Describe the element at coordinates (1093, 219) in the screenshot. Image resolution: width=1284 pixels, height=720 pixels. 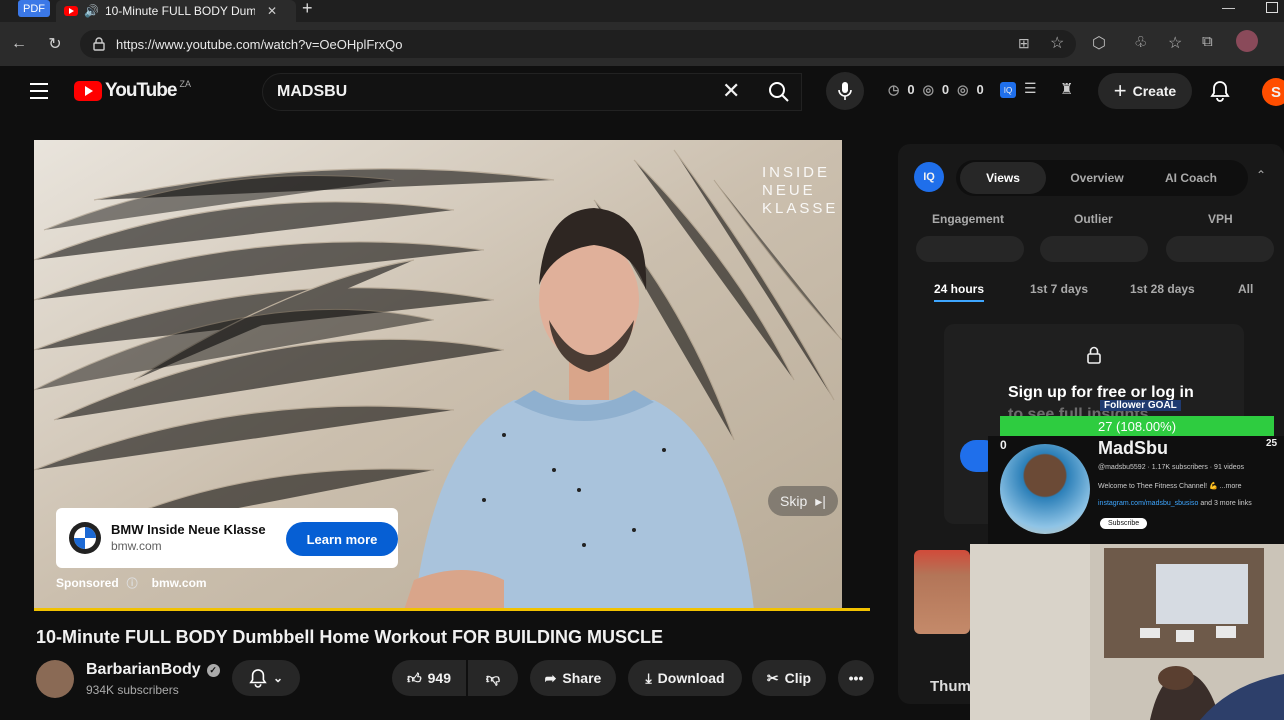
I see `metric-outlier: Outlier` at that location.